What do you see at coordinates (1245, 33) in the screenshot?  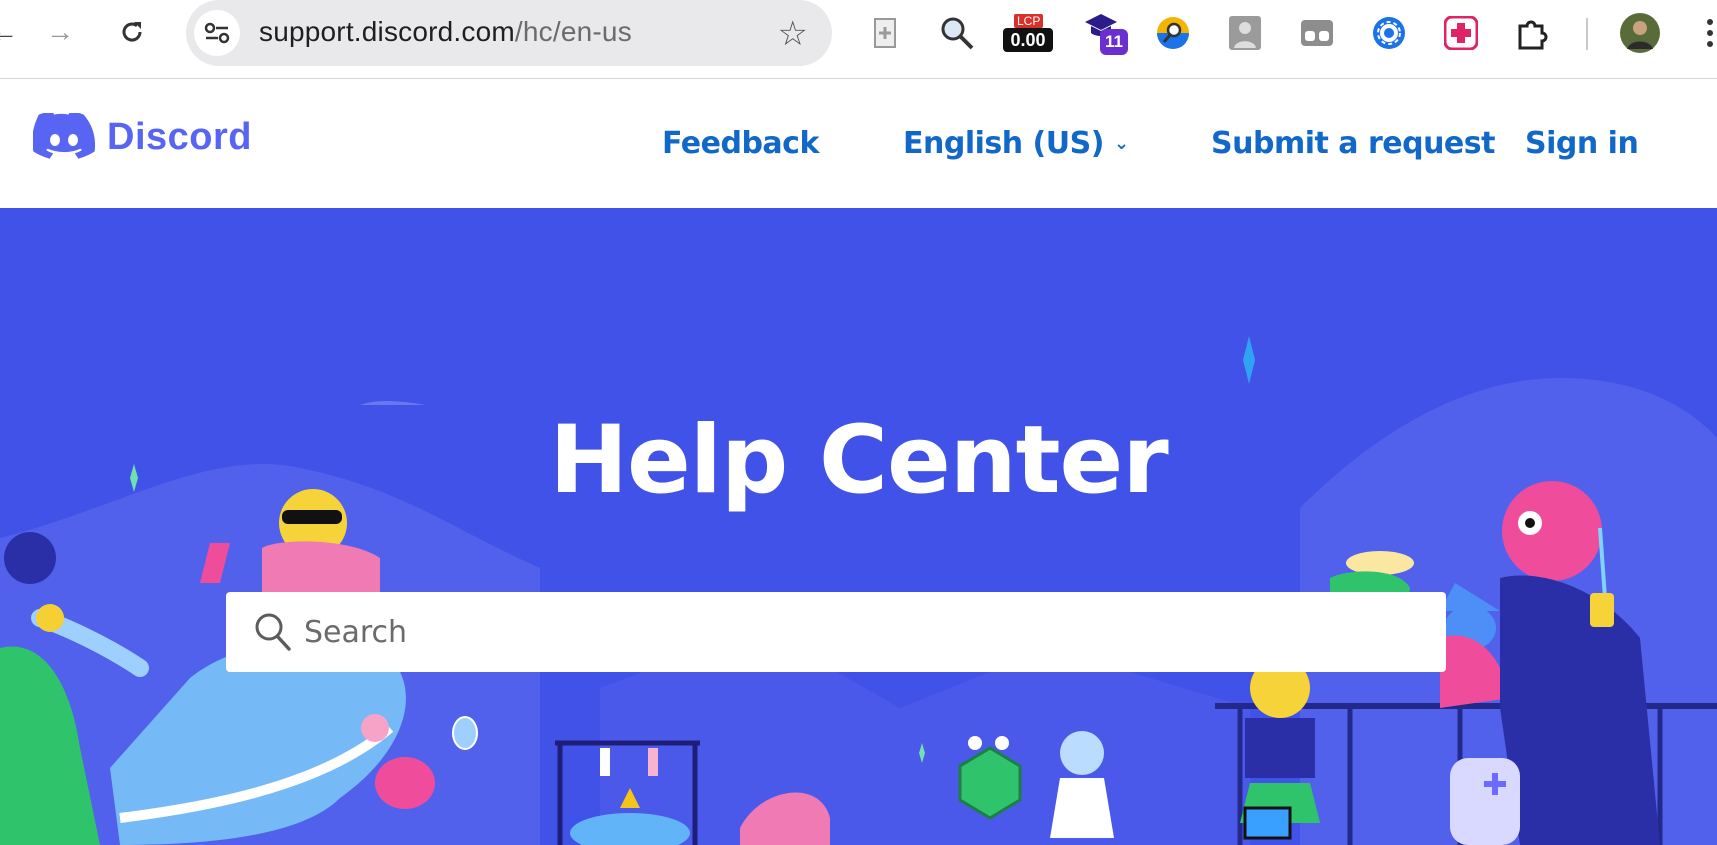 I see `extension-person-icon` at bounding box center [1245, 33].